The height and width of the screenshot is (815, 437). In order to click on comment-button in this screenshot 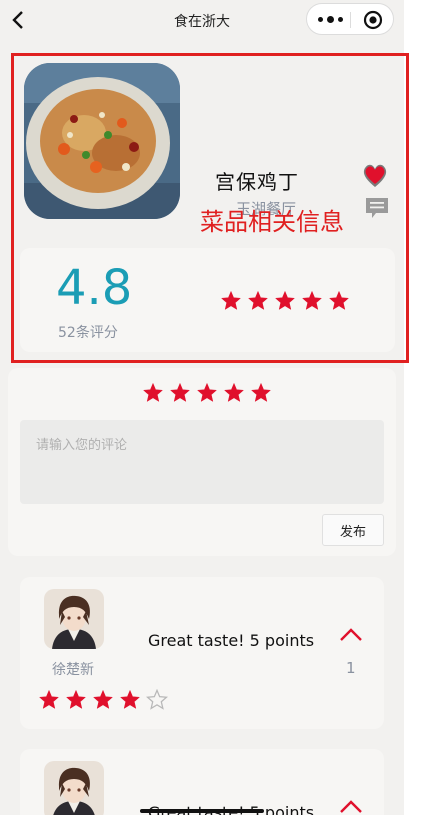, I will do `click(377, 208)`.